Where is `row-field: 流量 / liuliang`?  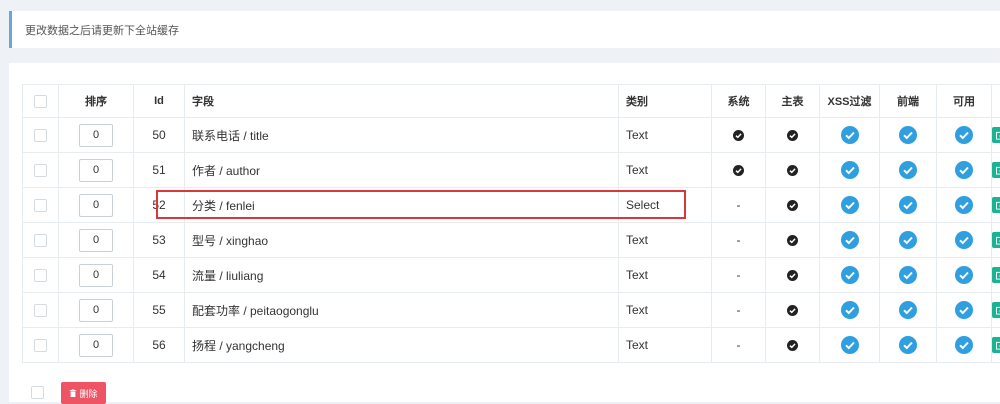 row-field: 流量 / liuliang is located at coordinates (402, 275).